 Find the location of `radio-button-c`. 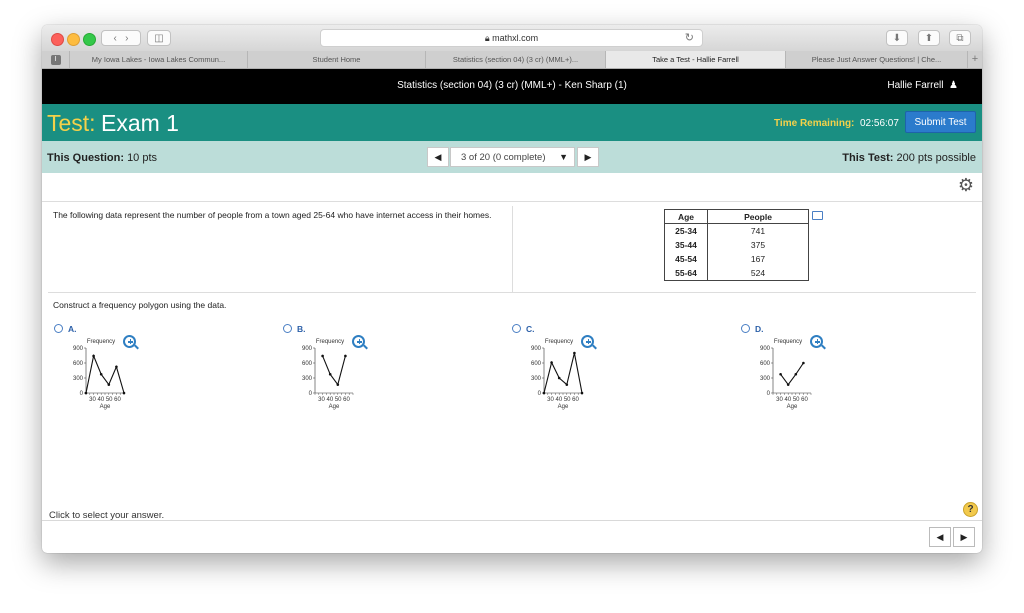

radio-button-c is located at coordinates (516, 328).